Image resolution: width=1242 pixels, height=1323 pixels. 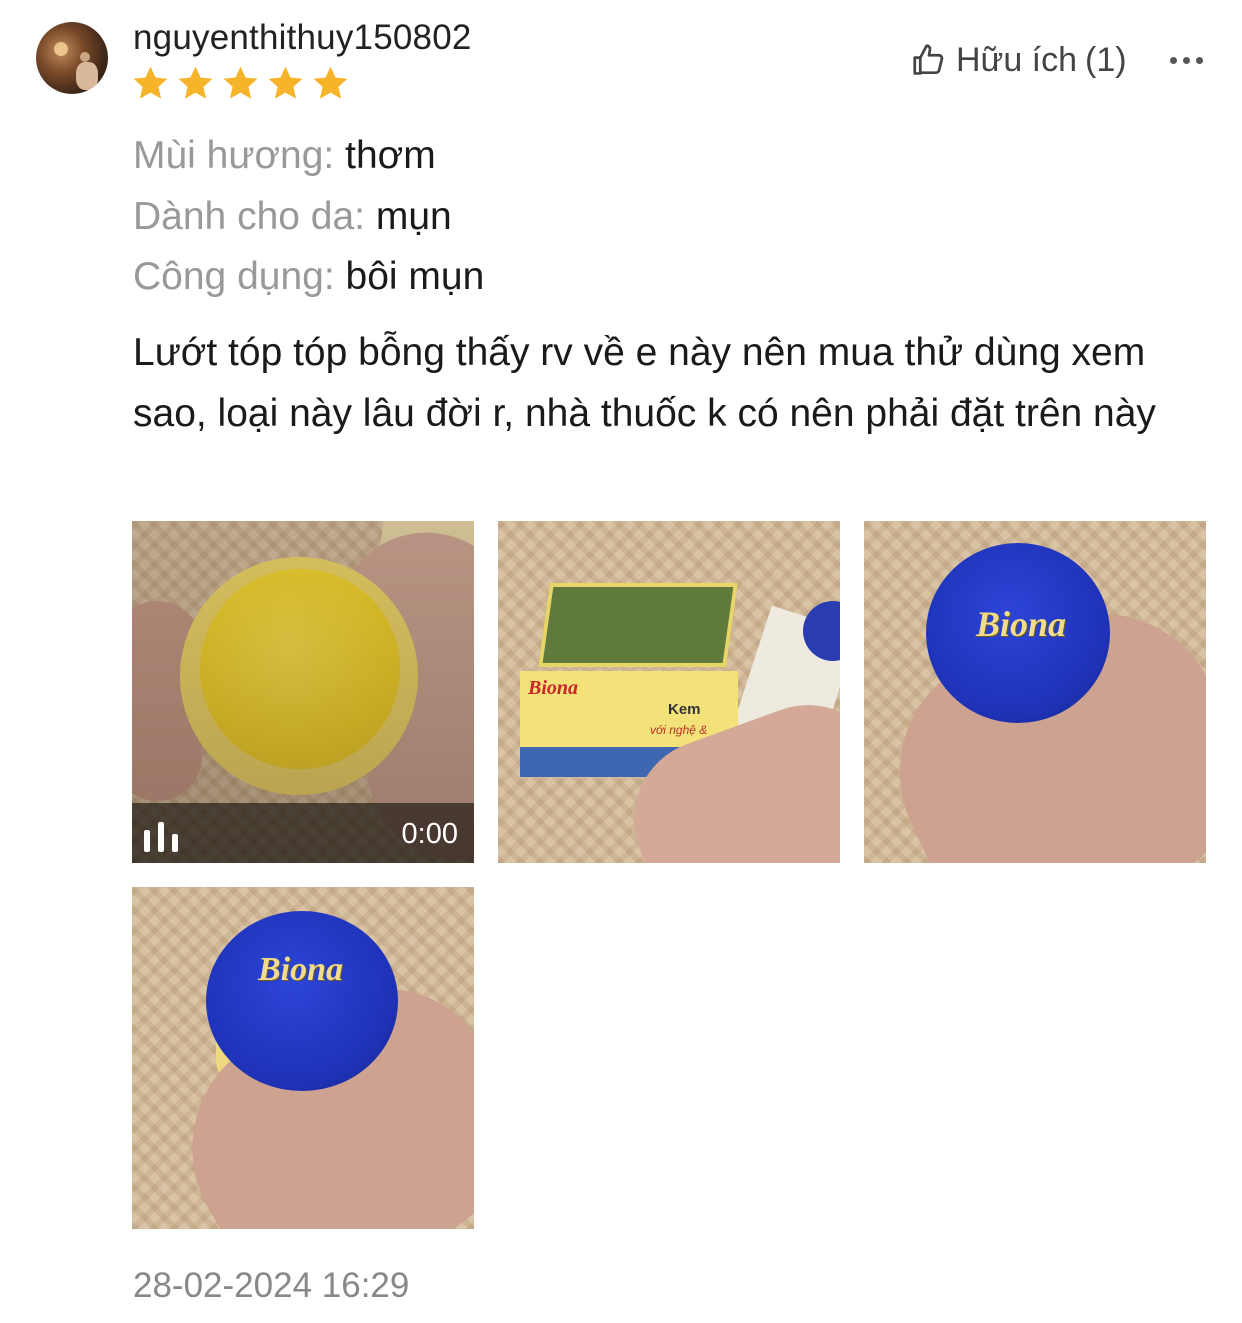 I want to click on review-video-thumbnail: 0:00, so click(x=303, y=692).